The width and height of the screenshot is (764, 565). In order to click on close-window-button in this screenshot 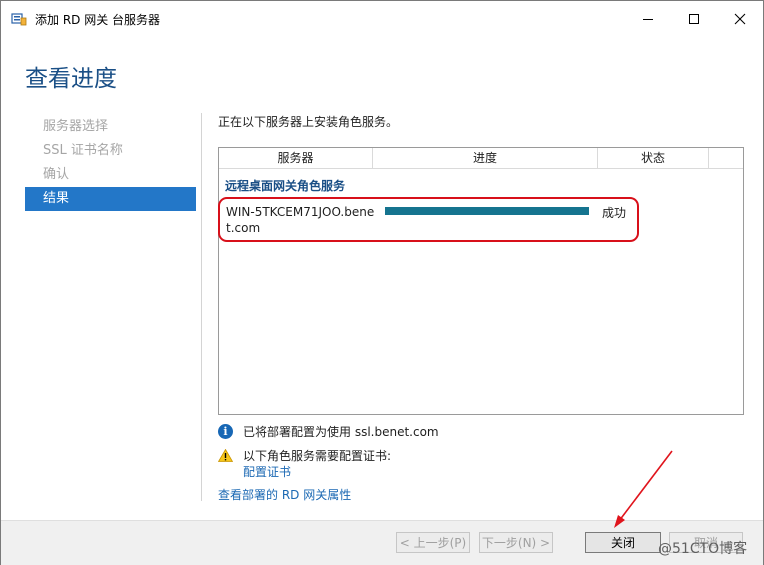, I will do `click(740, 19)`.